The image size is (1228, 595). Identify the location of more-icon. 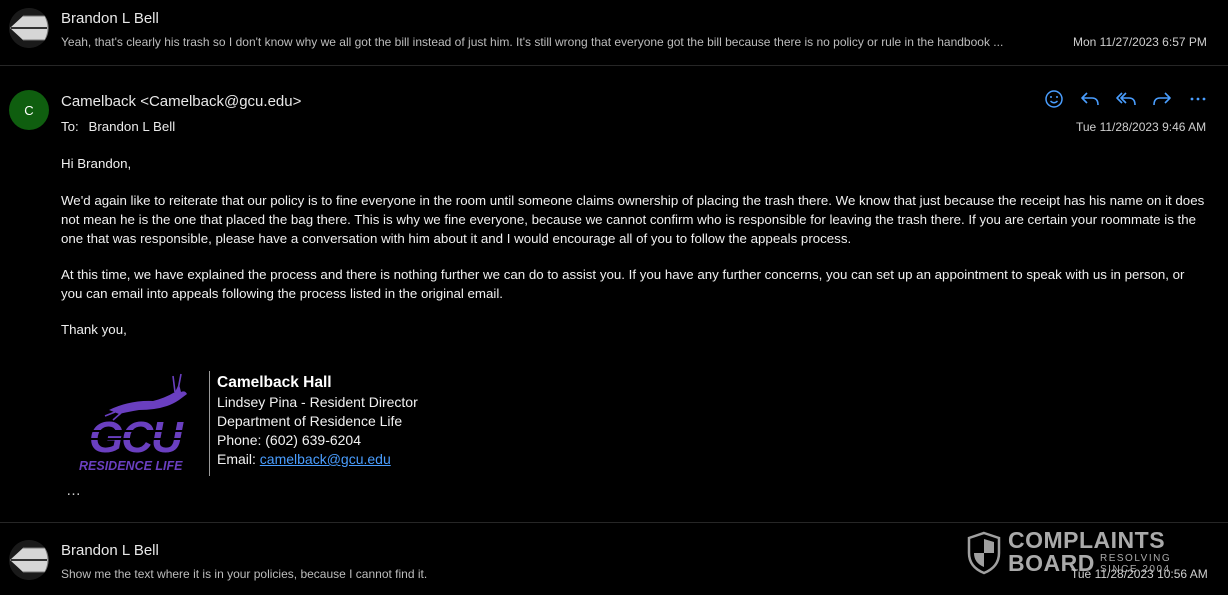
(1198, 99).